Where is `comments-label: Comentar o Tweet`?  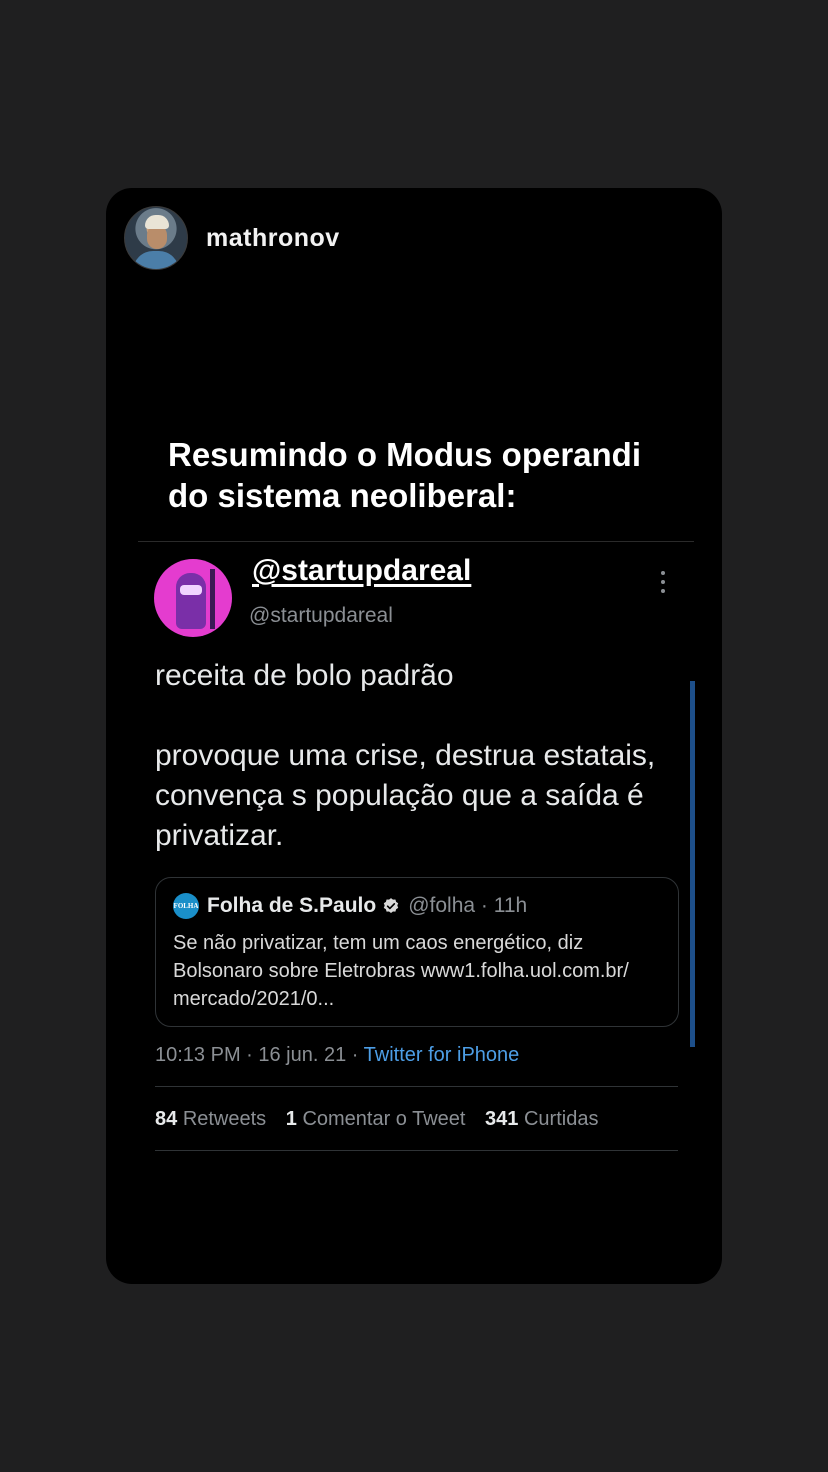 comments-label: Comentar o Tweet is located at coordinates (384, 1119).